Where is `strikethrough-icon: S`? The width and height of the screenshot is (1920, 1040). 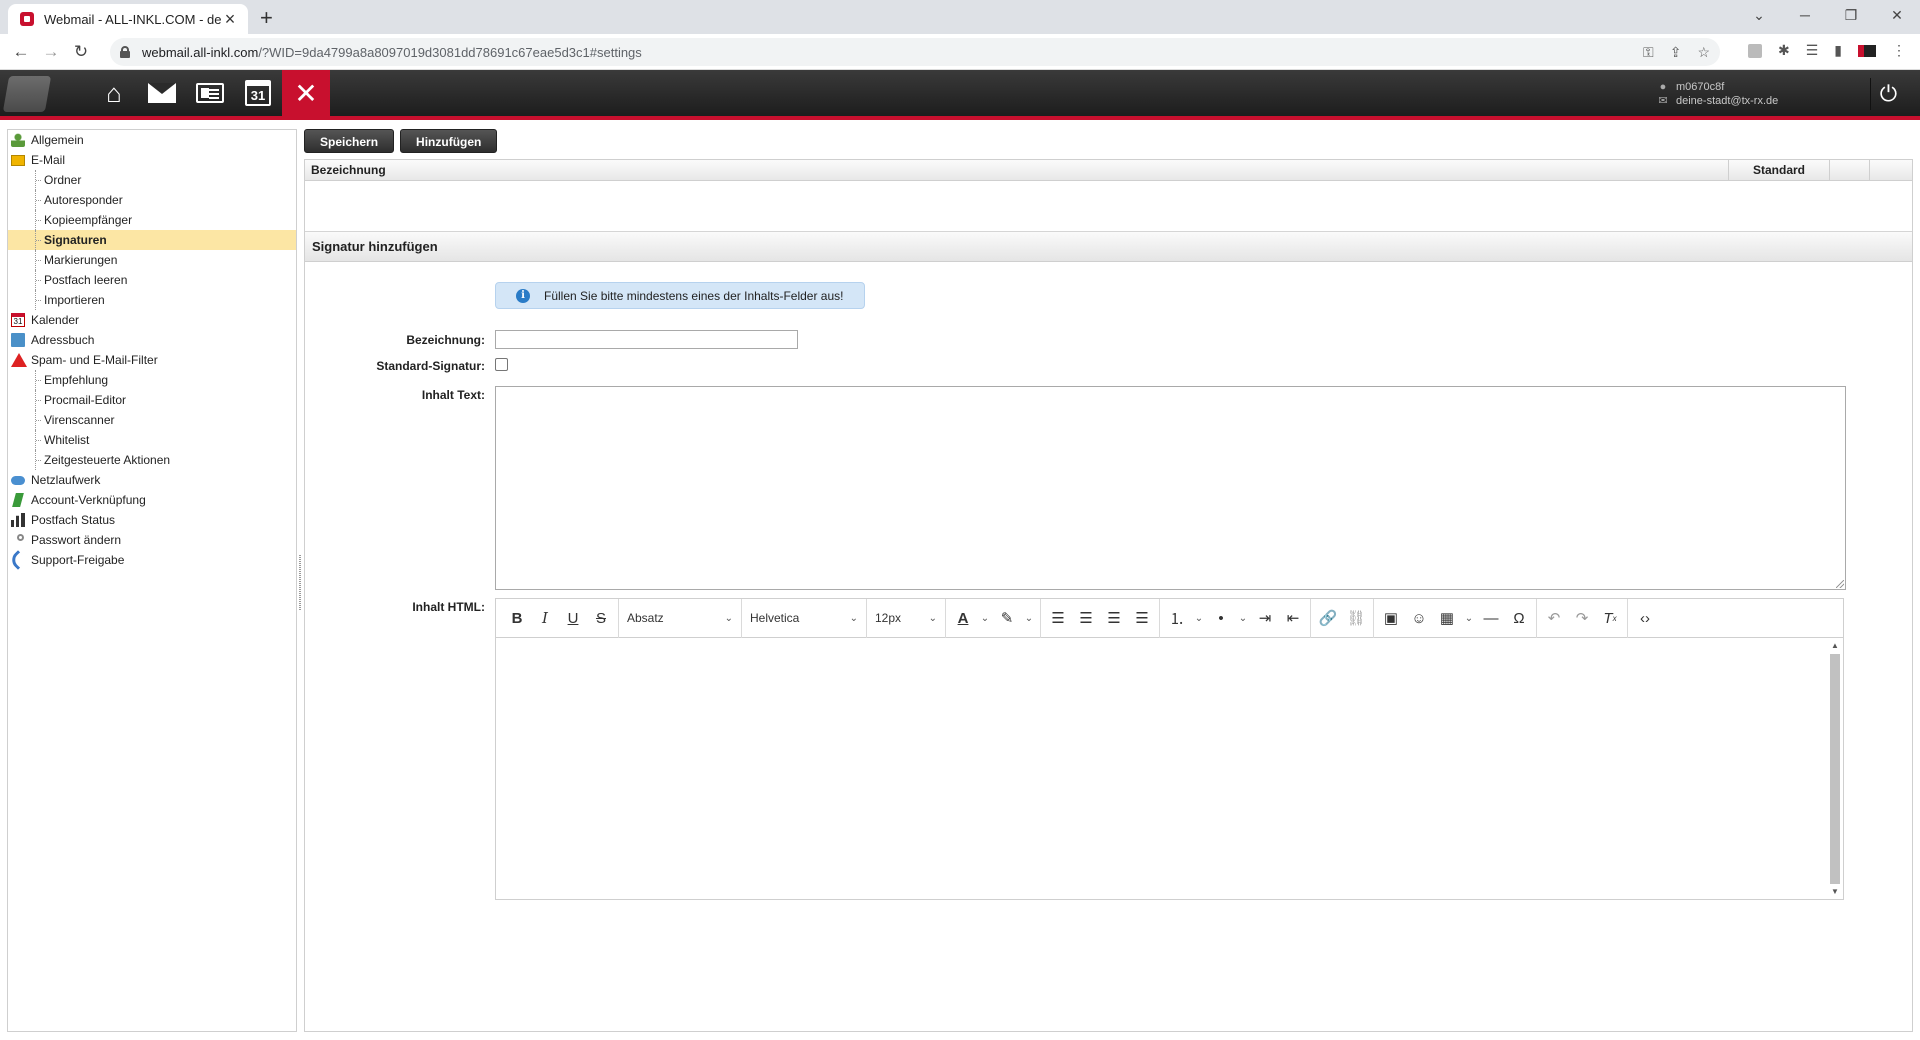
strikethrough-icon: S is located at coordinates (601, 618).